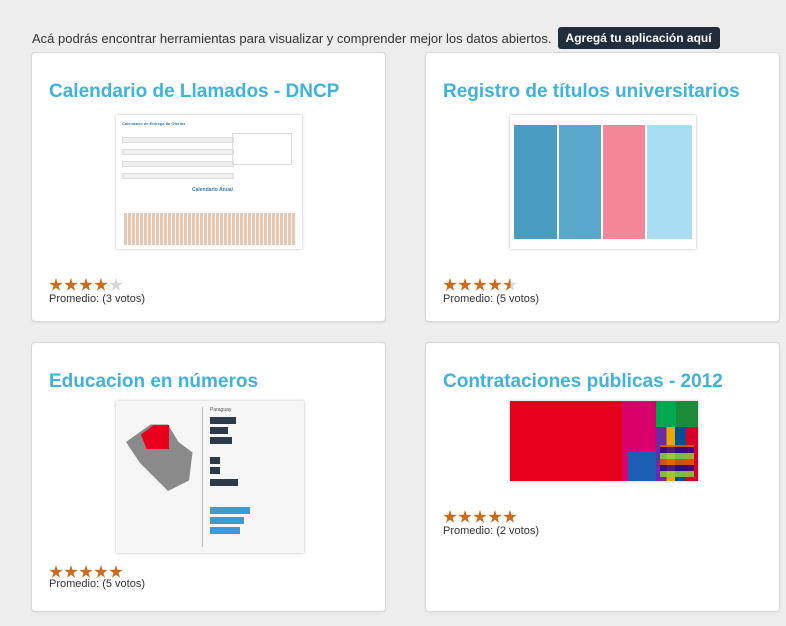 This screenshot has width=786, height=626. Describe the element at coordinates (491, 531) in the screenshot. I see `rating-average: Promedio: (2 votos)` at that location.